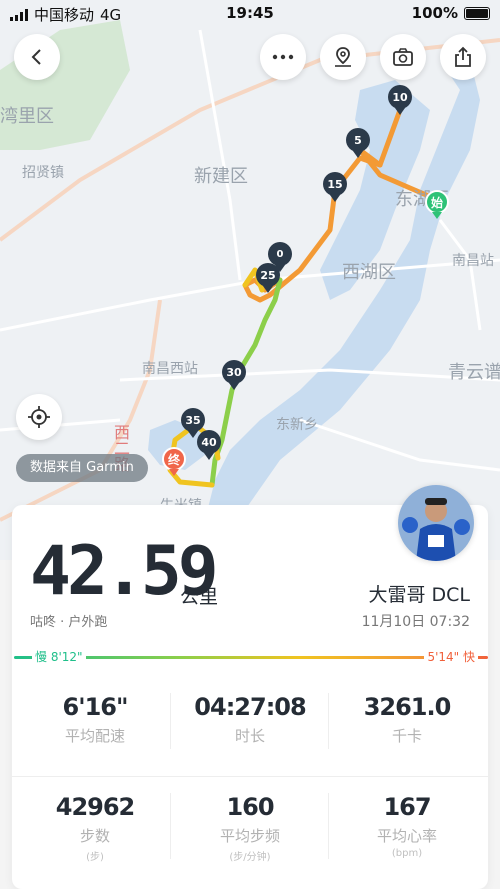  I want to click on distance-unit: 公里, so click(199, 597).